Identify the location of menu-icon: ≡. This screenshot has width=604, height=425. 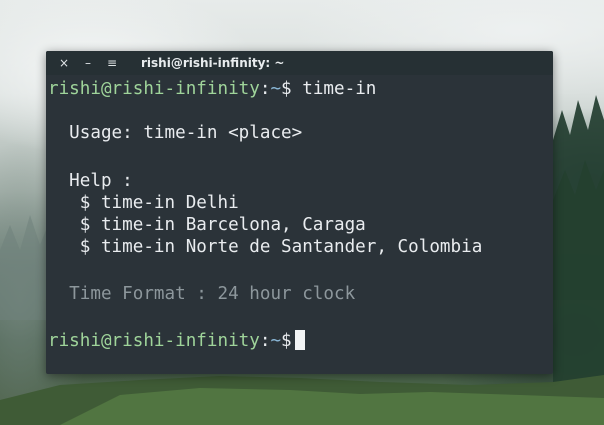
(112, 63).